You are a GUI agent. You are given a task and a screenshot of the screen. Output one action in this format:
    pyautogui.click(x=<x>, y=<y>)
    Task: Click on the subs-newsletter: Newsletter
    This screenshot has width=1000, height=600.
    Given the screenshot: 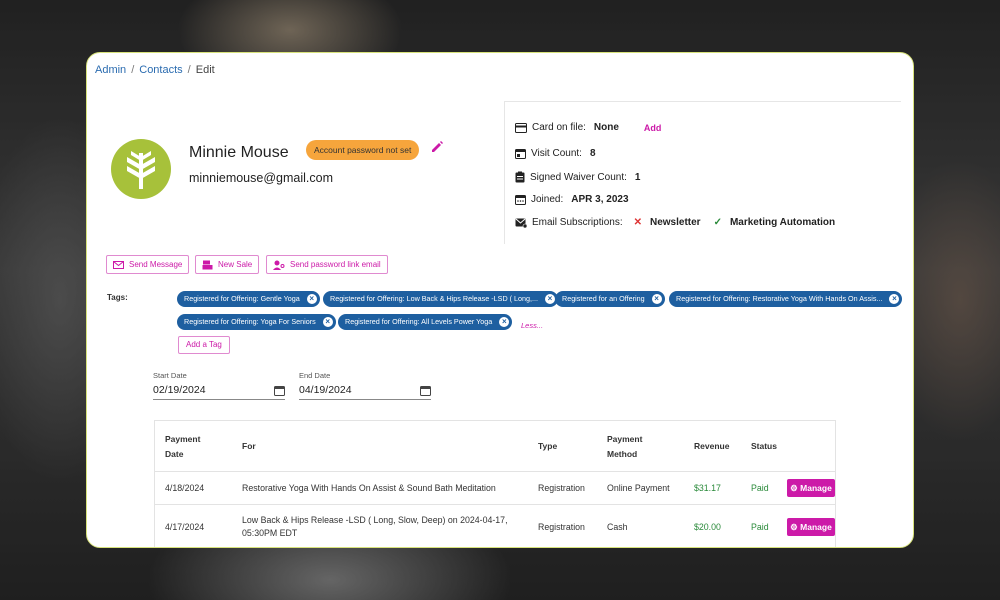 What is the action you would take?
    pyautogui.click(x=675, y=222)
    